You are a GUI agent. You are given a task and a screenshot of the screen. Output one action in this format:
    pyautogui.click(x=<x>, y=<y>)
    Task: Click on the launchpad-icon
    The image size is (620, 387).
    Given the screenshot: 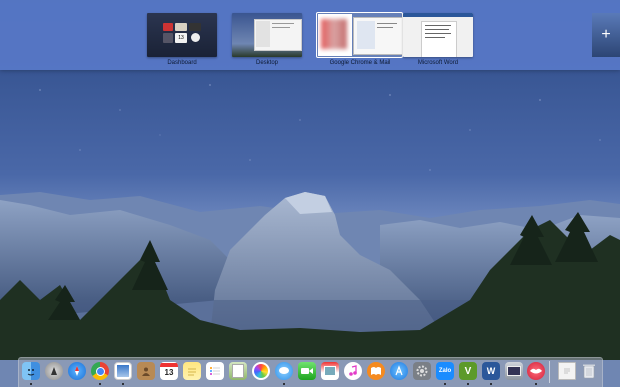 What is the action you would take?
    pyautogui.click(x=54, y=371)
    